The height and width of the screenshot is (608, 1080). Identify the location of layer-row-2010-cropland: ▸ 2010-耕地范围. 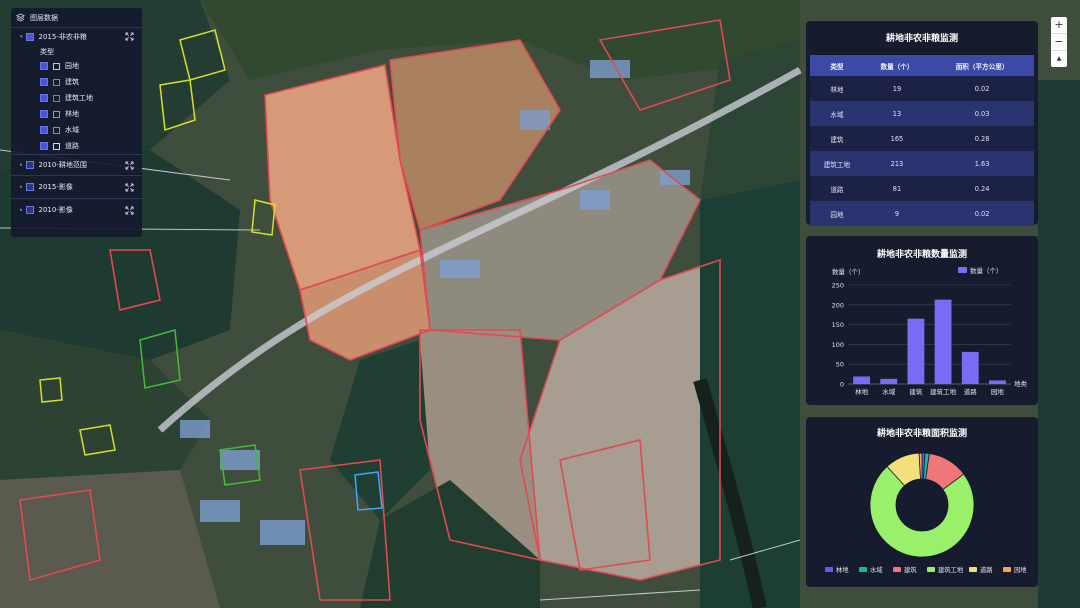
(76, 165).